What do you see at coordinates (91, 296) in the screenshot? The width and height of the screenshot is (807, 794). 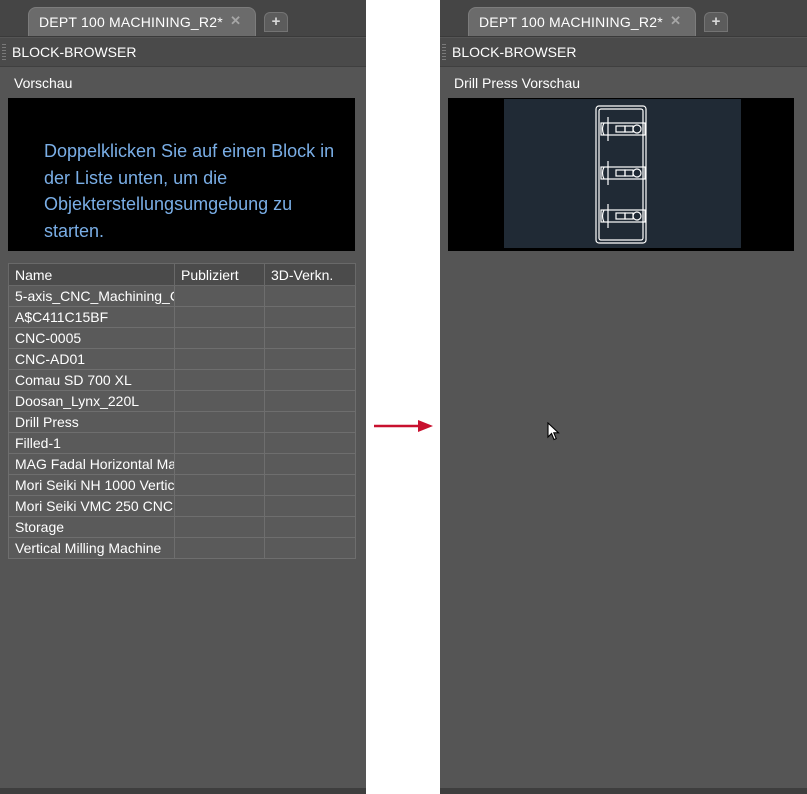 I see `block-name-cell: 5-axis_CNC_Machining_Center` at bounding box center [91, 296].